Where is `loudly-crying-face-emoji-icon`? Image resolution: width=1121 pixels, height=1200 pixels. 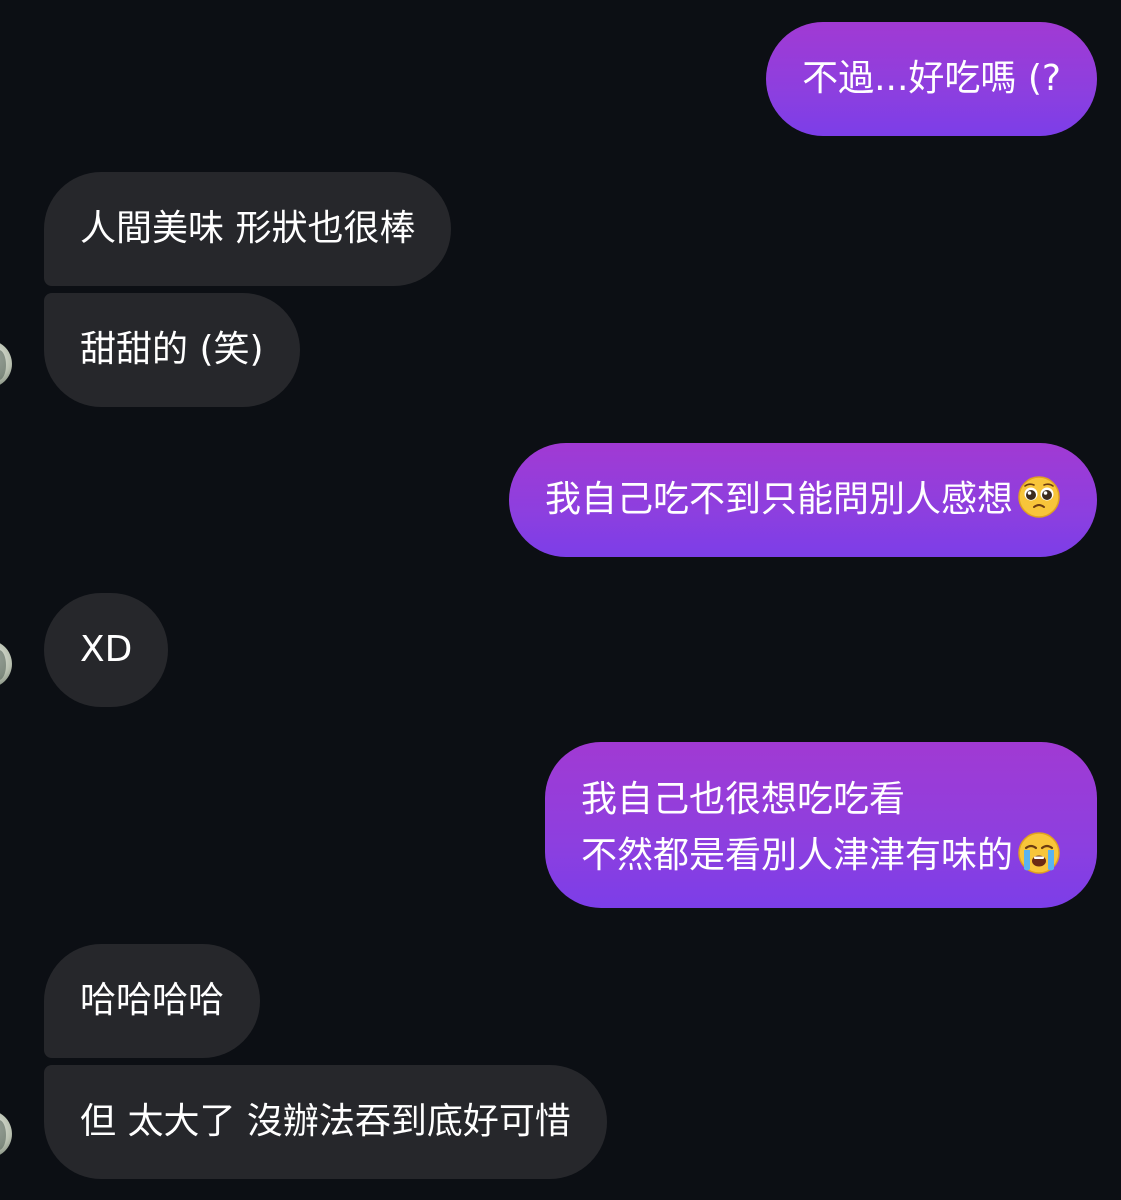
loudly-crying-face-emoji-icon is located at coordinates (1039, 853).